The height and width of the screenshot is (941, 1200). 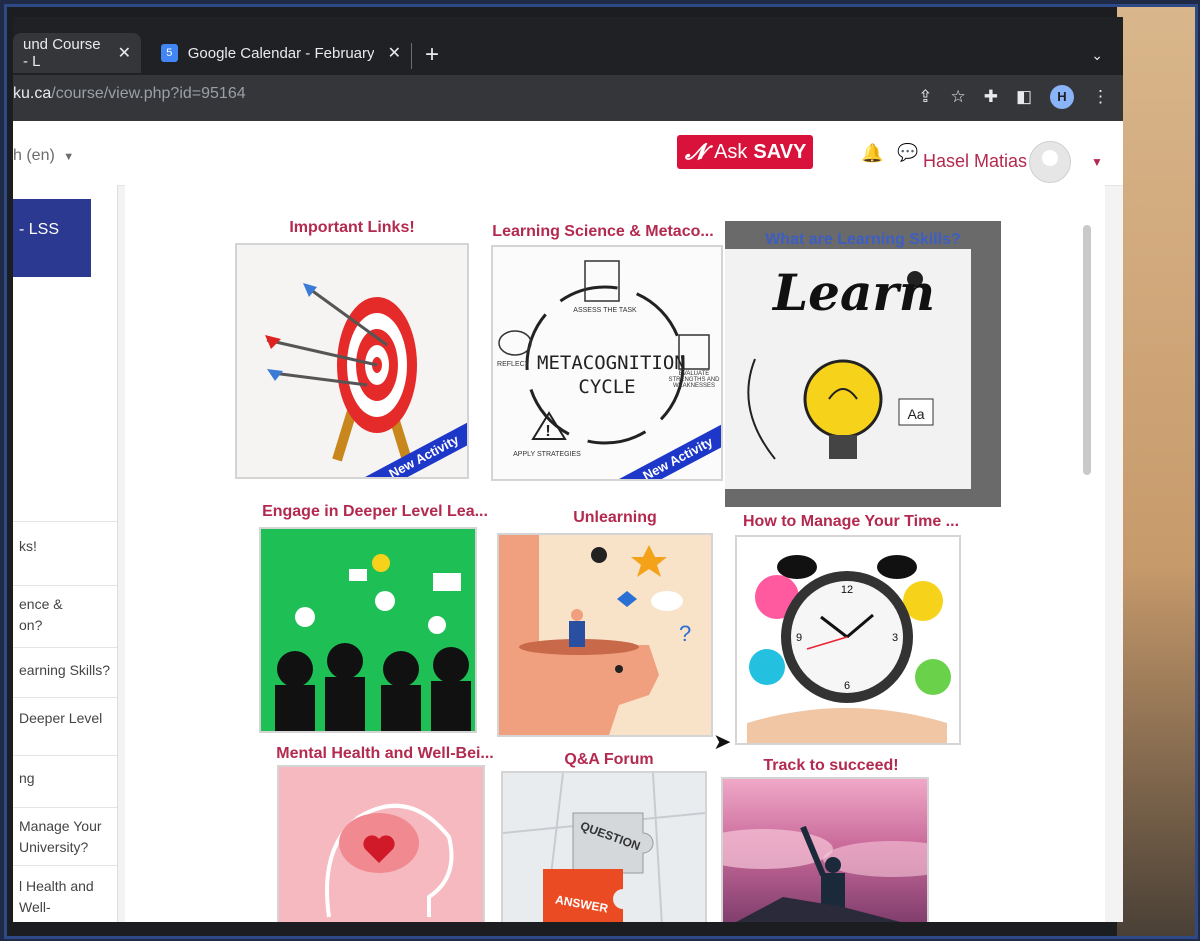 What do you see at coordinates (595, 635) in the screenshot?
I see `head-icon: ?` at bounding box center [595, 635].